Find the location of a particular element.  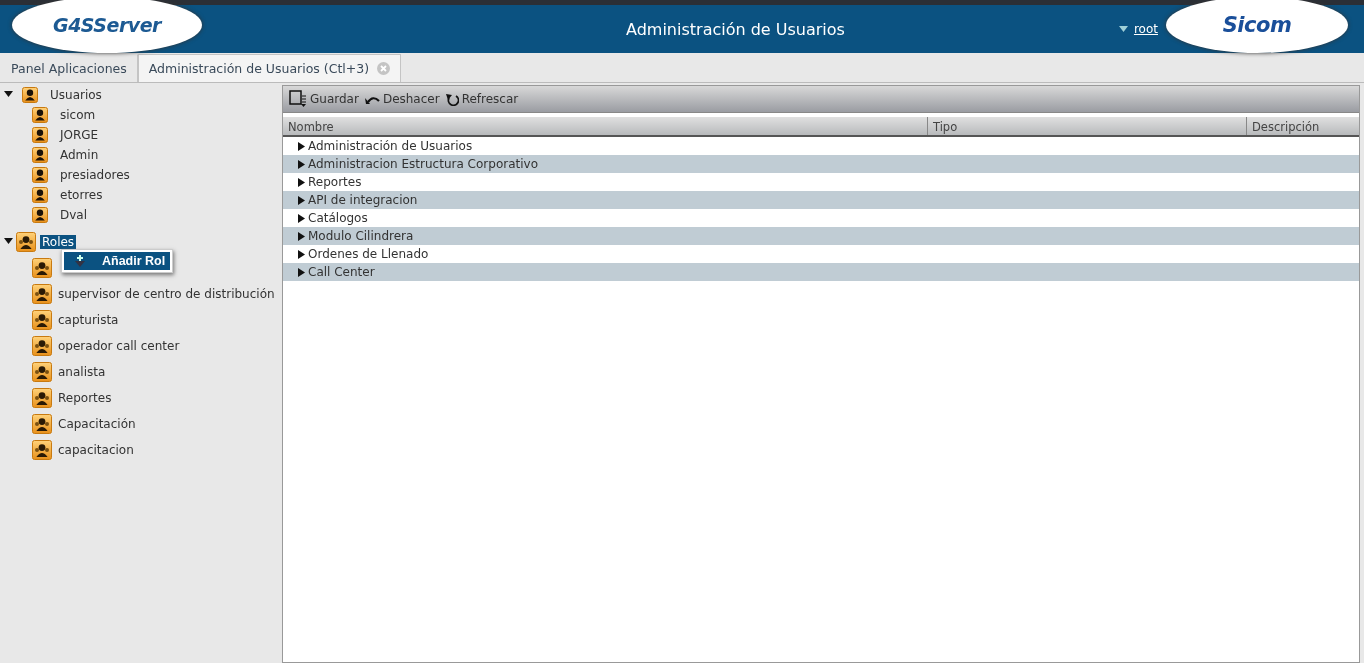

table-cell: Call Center is located at coordinates (341, 272).